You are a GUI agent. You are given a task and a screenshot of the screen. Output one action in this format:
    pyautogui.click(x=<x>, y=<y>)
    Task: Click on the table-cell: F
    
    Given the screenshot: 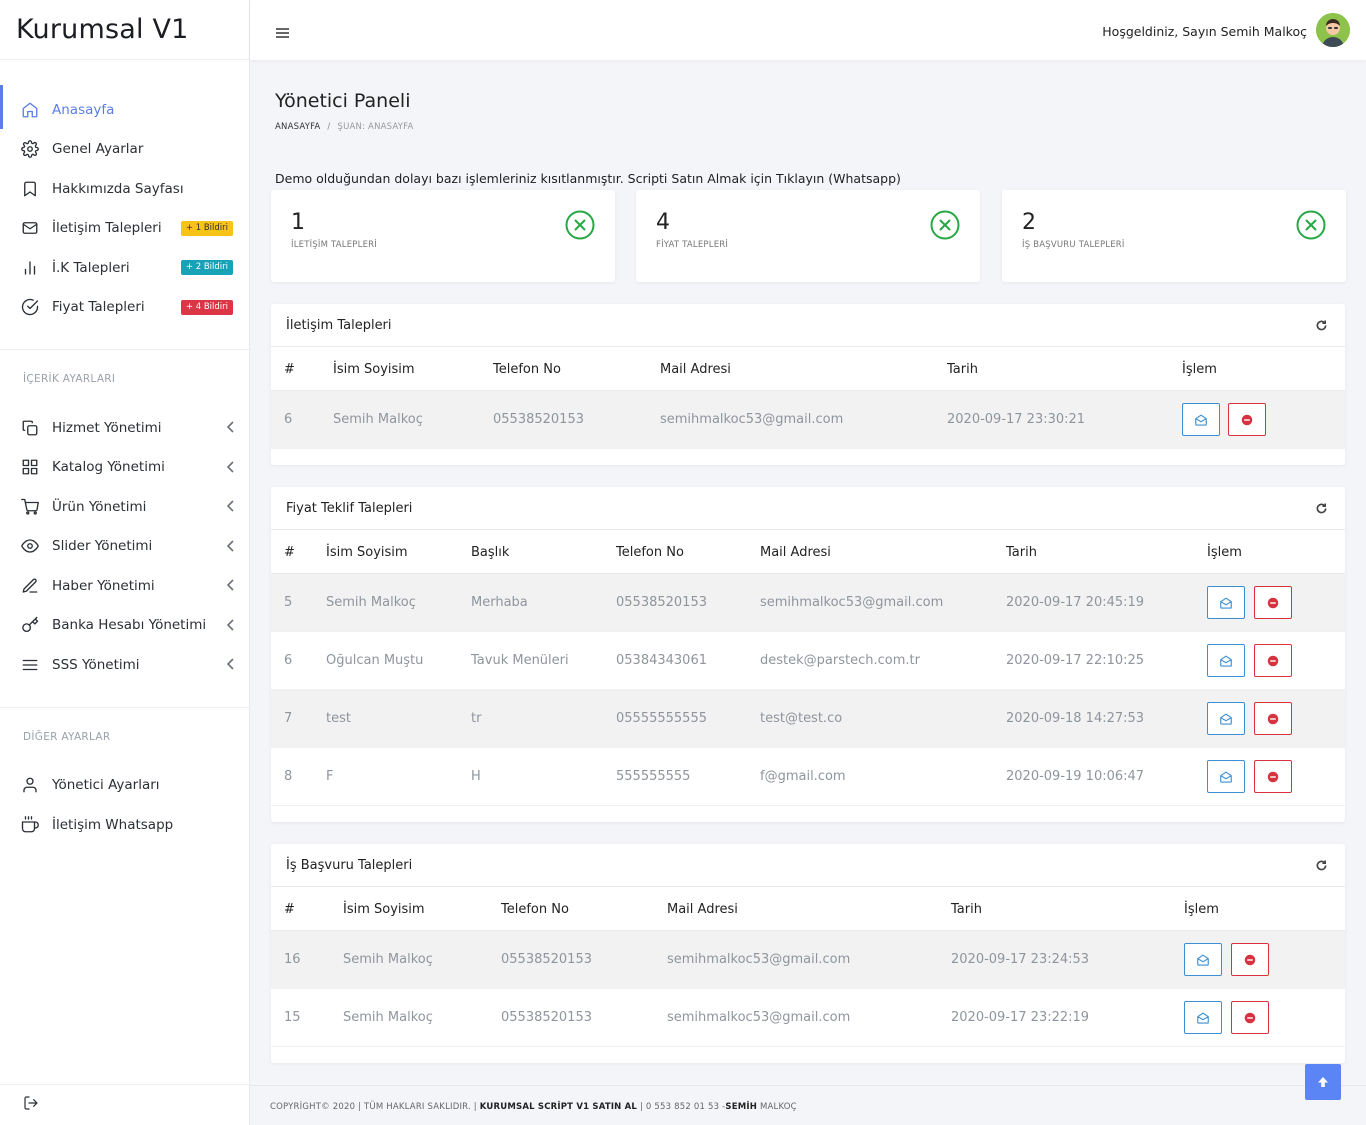 What is the action you would take?
    pyautogui.click(x=330, y=776)
    